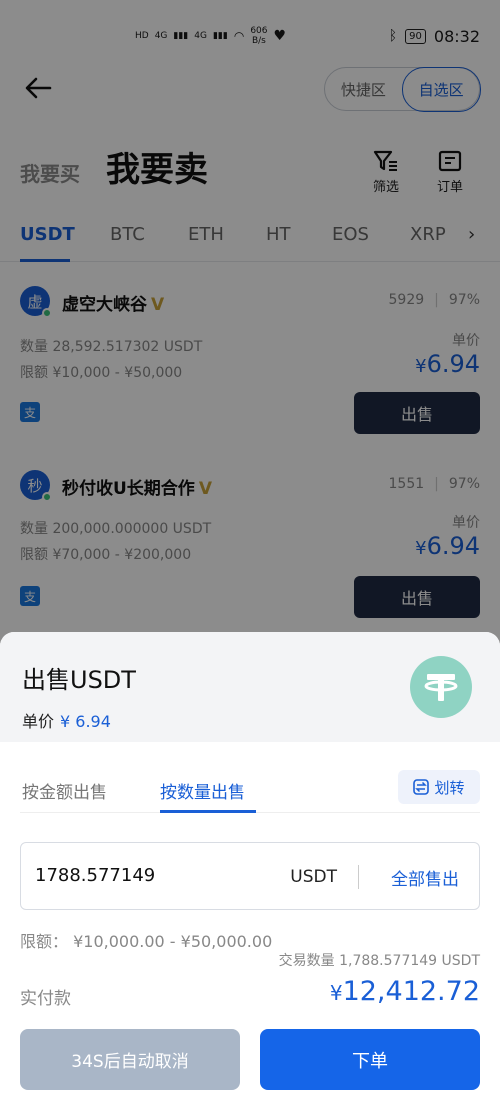 The image size is (500, 1111). Describe the element at coordinates (130, 1059) in the screenshot. I see `auto-cancel-button: 34S后自动取消` at that location.